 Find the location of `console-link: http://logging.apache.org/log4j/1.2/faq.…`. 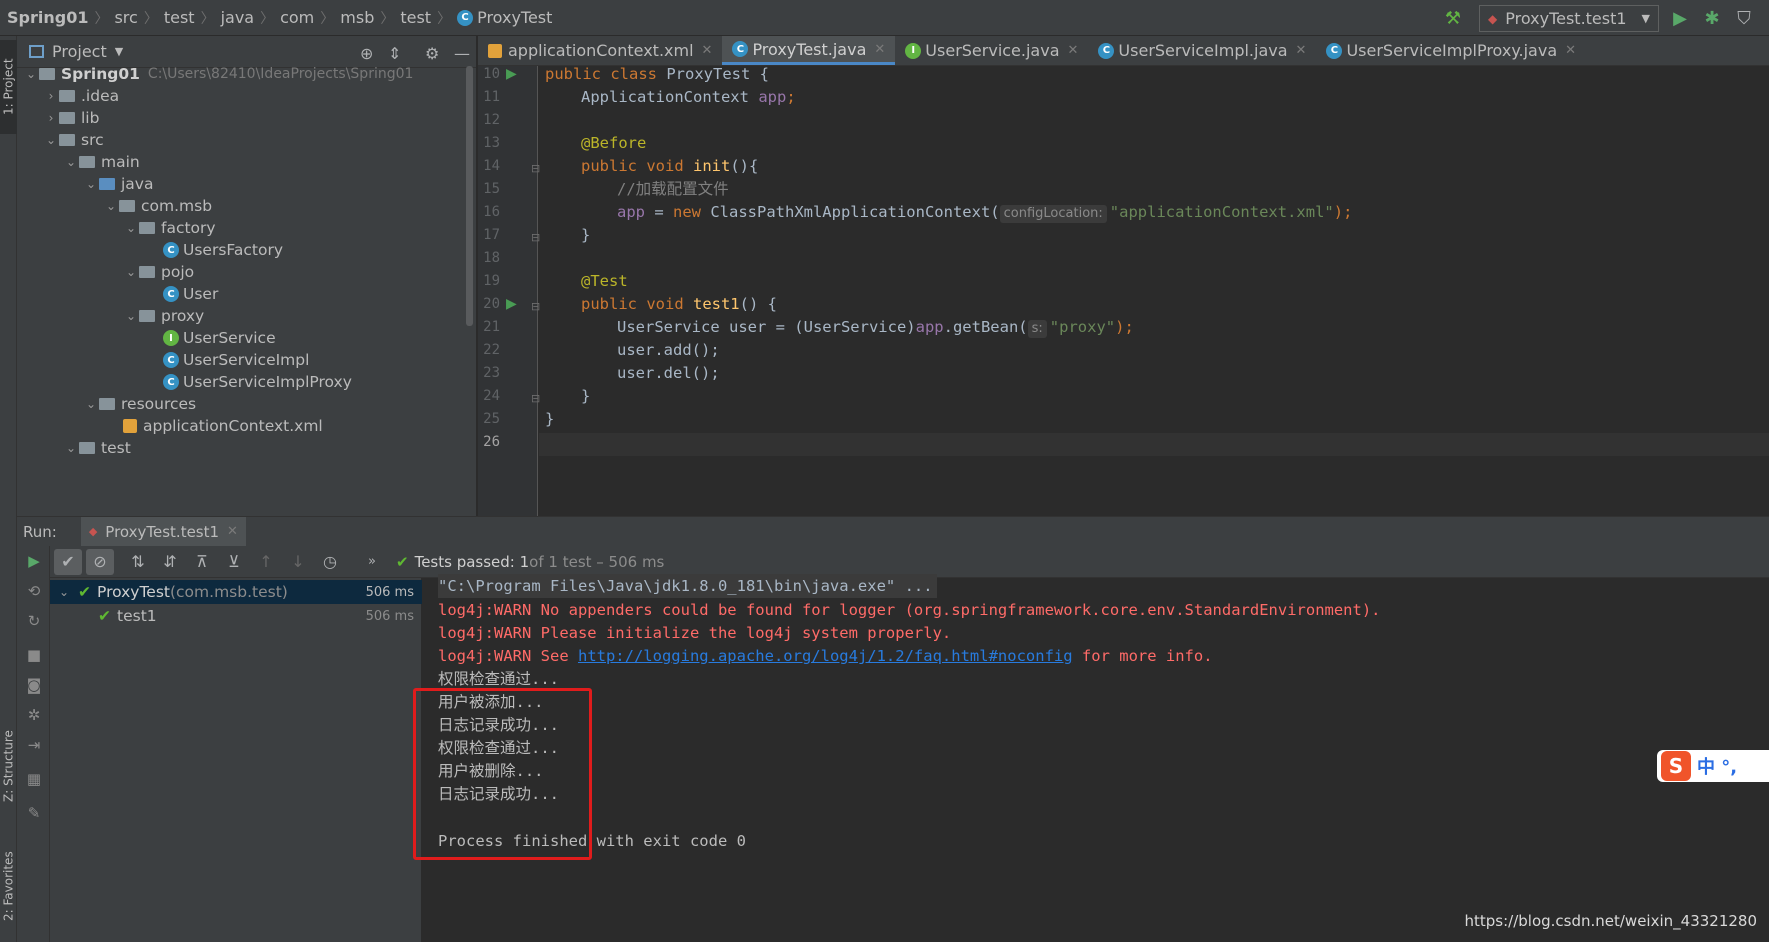

console-link: http://logging.apache.org/log4j/1.2/faq.… is located at coordinates (825, 656).